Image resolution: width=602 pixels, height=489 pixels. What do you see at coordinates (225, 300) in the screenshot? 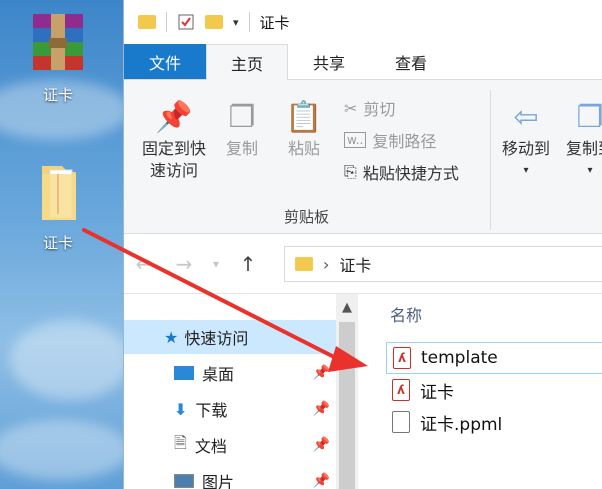
I see `annotation-arrow` at bounding box center [225, 300].